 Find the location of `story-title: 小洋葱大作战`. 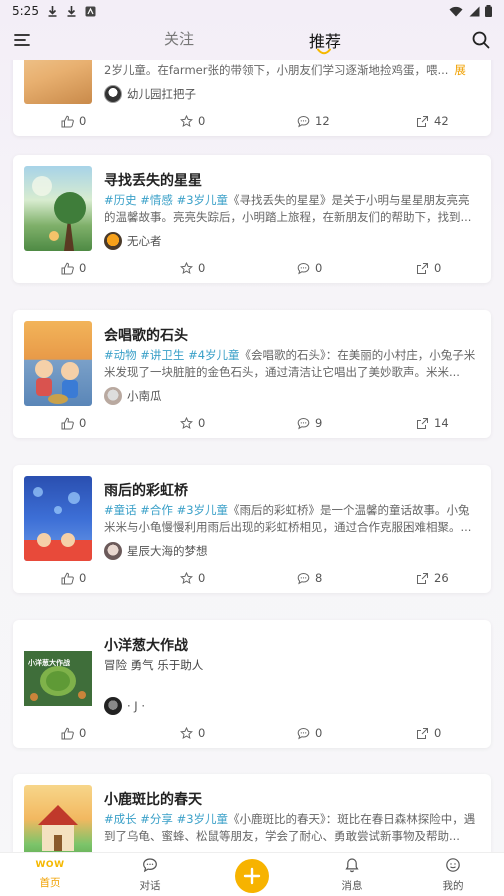

story-title: 小洋葱大作战 is located at coordinates (146, 645).